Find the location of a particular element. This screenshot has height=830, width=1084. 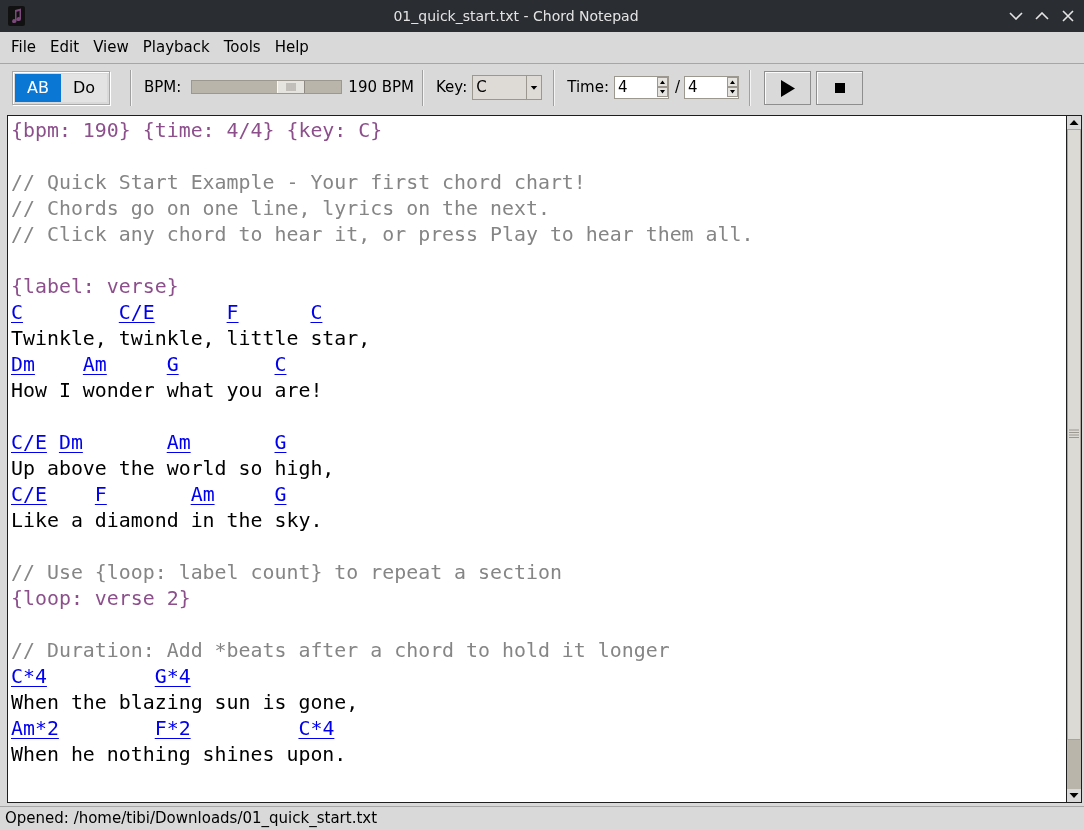

comment-line: // Use {loop: label count} to repeat a section is located at coordinates (286, 572).